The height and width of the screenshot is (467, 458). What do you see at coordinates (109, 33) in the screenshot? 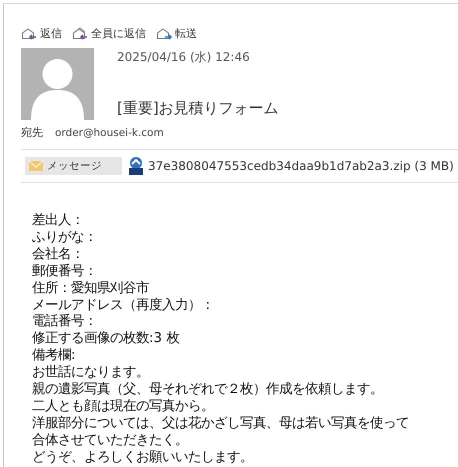
I see `toolbar-button: 全員に返信` at bounding box center [109, 33].